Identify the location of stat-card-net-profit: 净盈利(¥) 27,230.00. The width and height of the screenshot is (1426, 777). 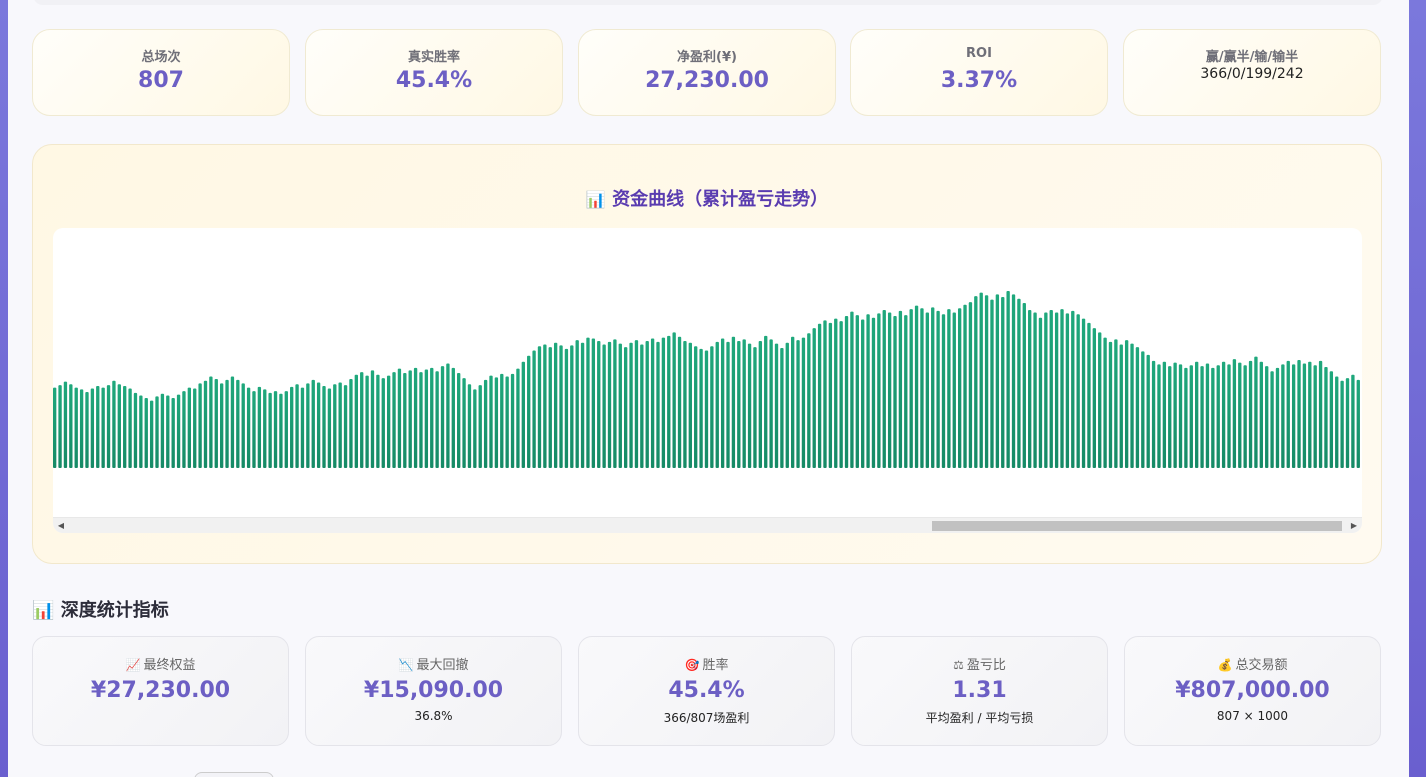
(707, 72).